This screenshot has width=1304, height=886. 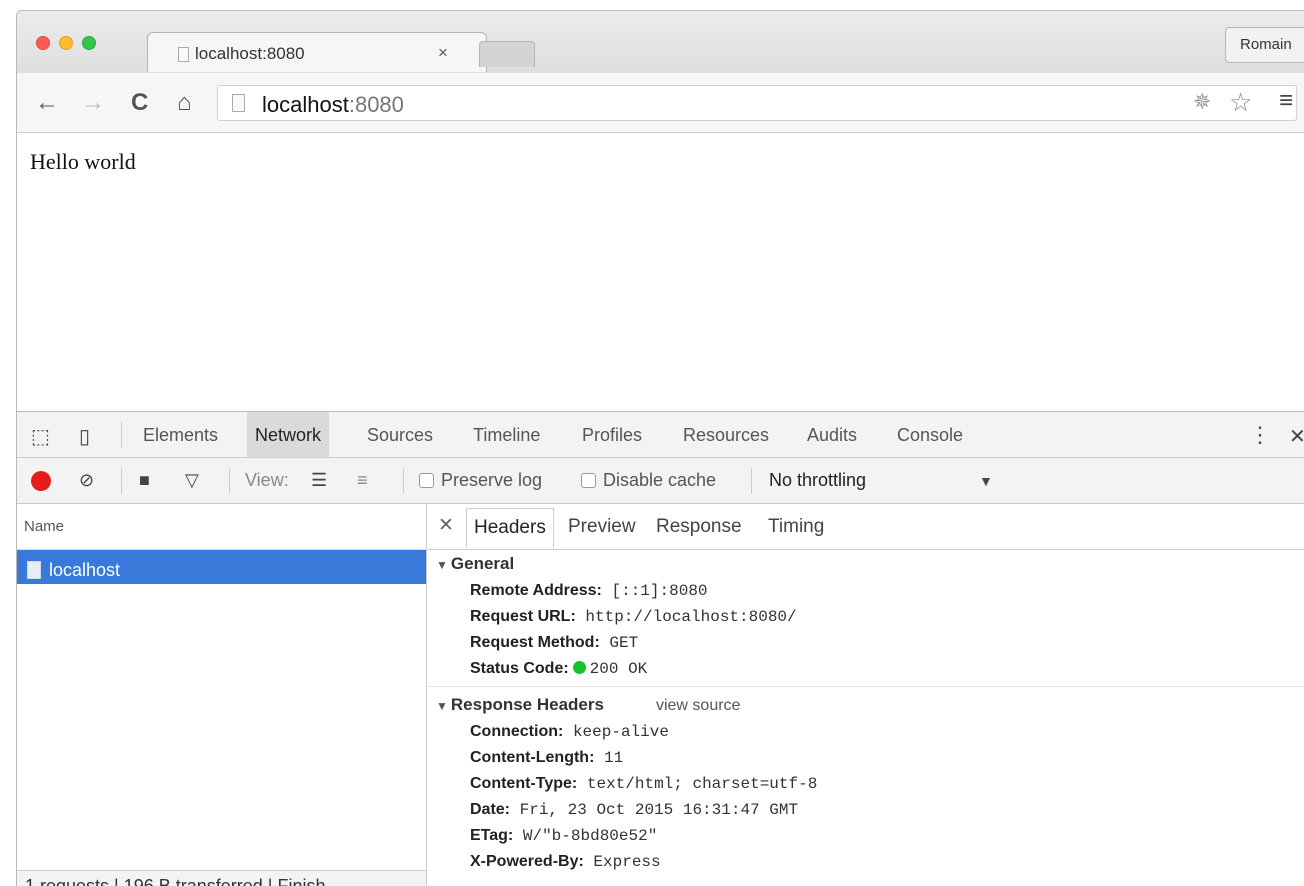 What do you see at coordinates (887, 669) in the screenshot?
I see `general-row: Status Code: 200 OK` at bounding box center [887, 669].